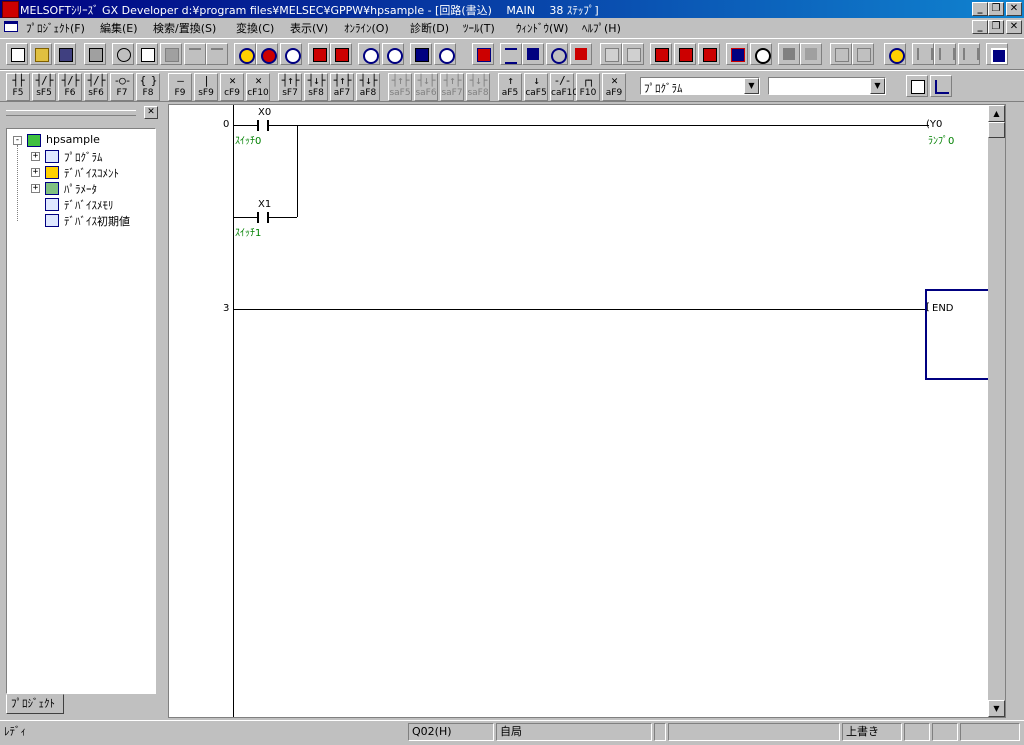 The width and height of the screenshot is (1024, 745). I want to click on tree-item-device-comment: ﾃﾞﾊﾞｲｽｺﾒﾝﾄ, so click(91, 173).